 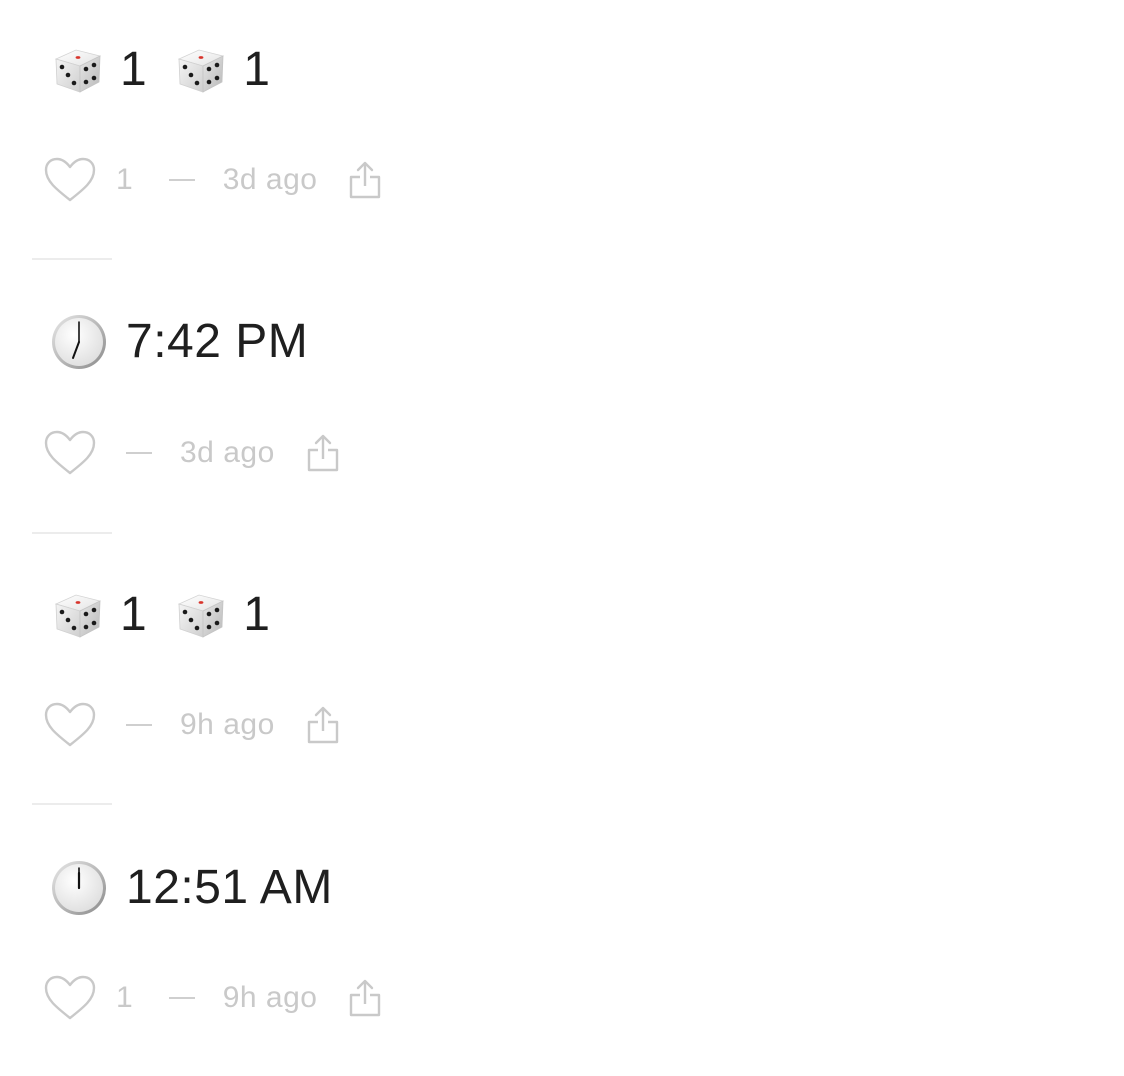 I want to click on post-content: 12:51 AM, so click(x=191, y=888).